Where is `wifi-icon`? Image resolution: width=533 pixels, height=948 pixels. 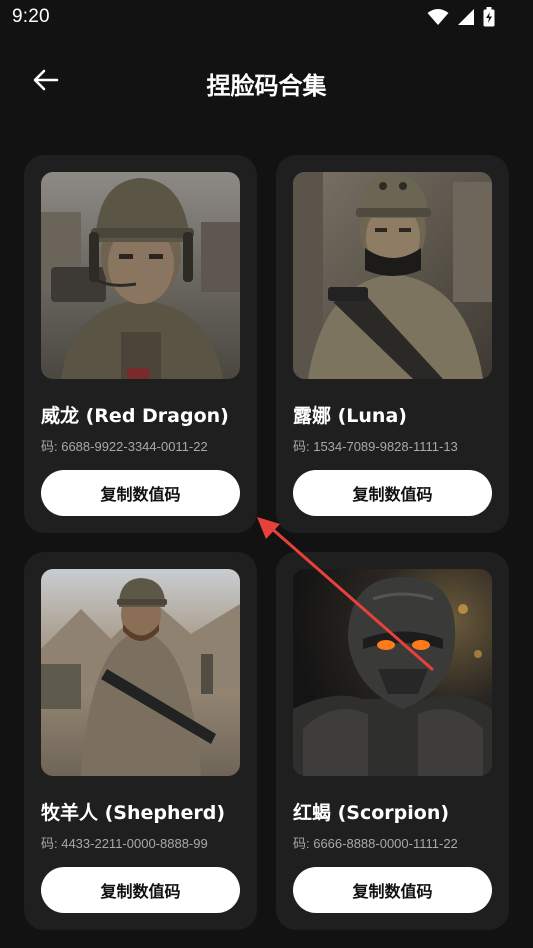
wifi-icon is located at coordinates (438, 17).